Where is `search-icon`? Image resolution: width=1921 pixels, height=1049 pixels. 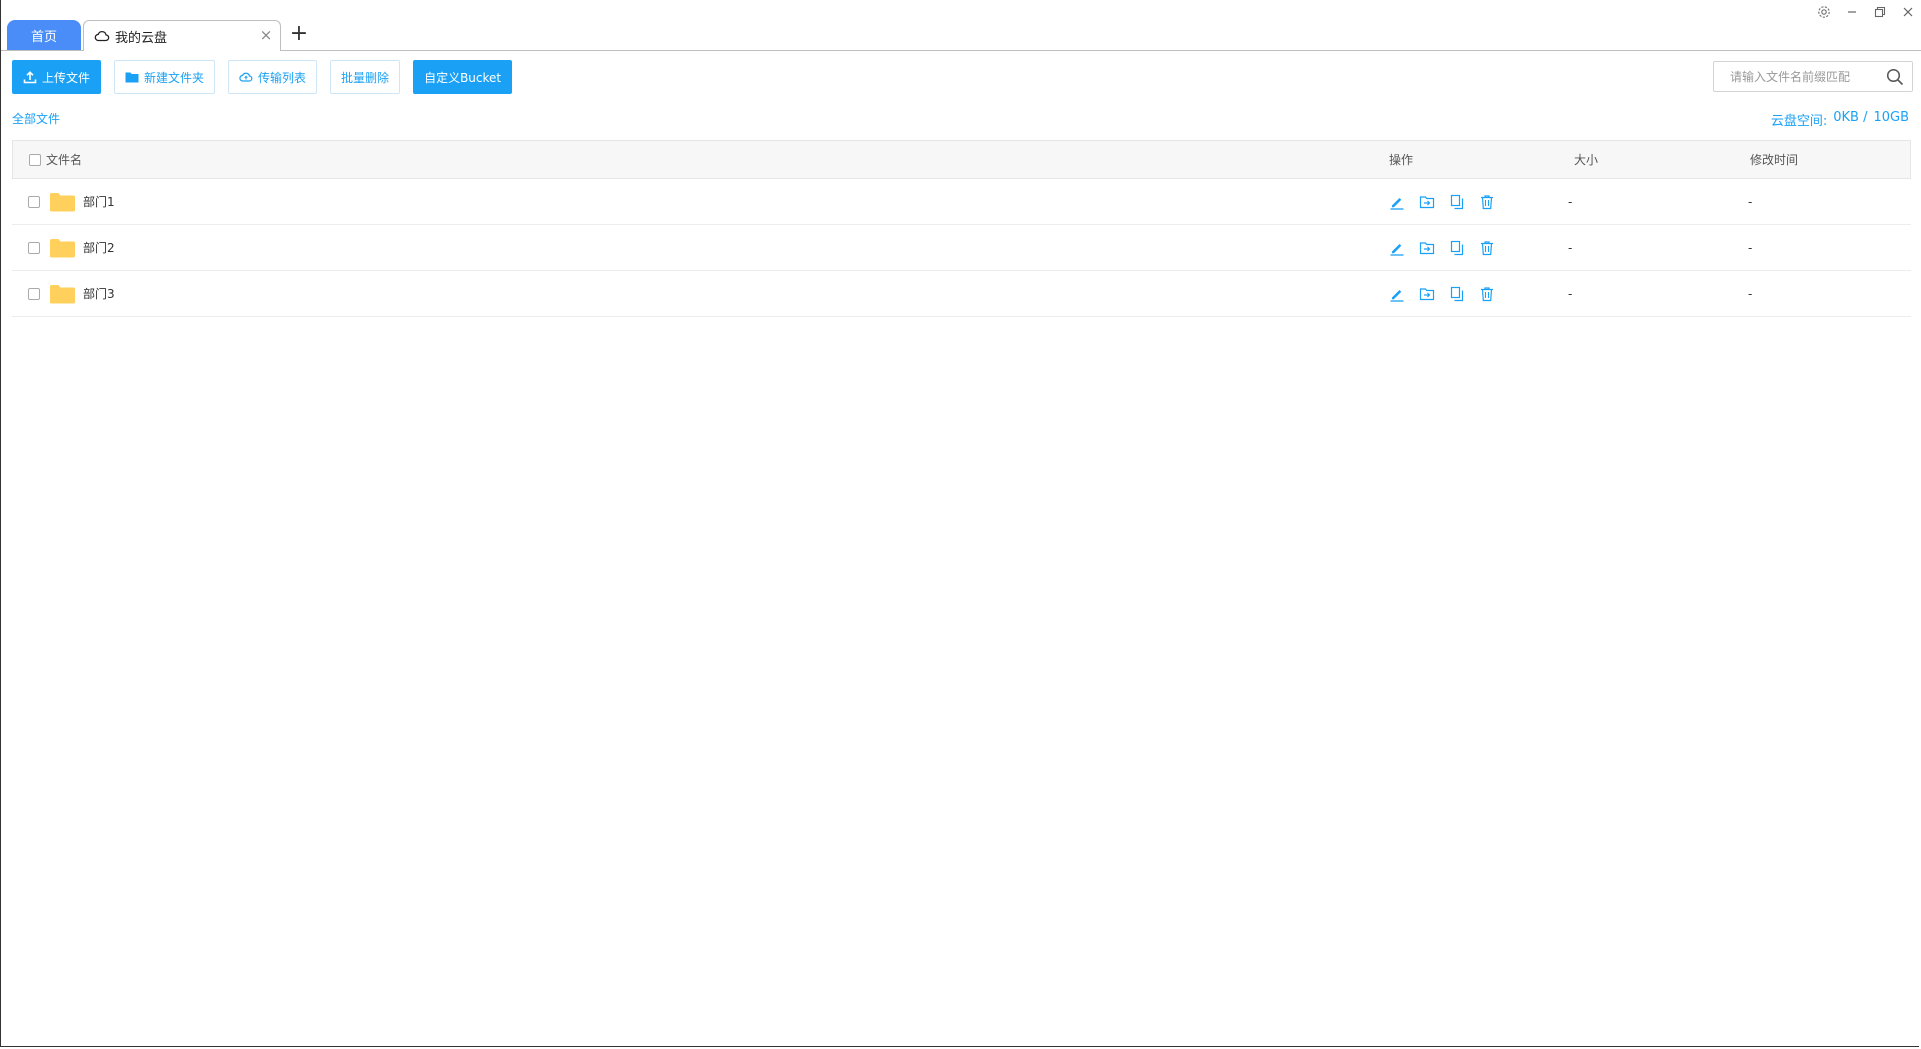 search-icon is located at coordinates (1895, 77).